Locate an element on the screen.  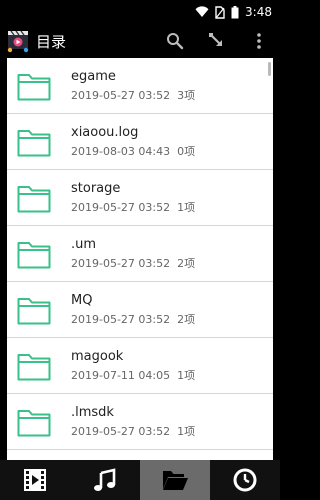
file-row: egame 2019-05-27 03:52 3项 is located at coordinates (140, 86).